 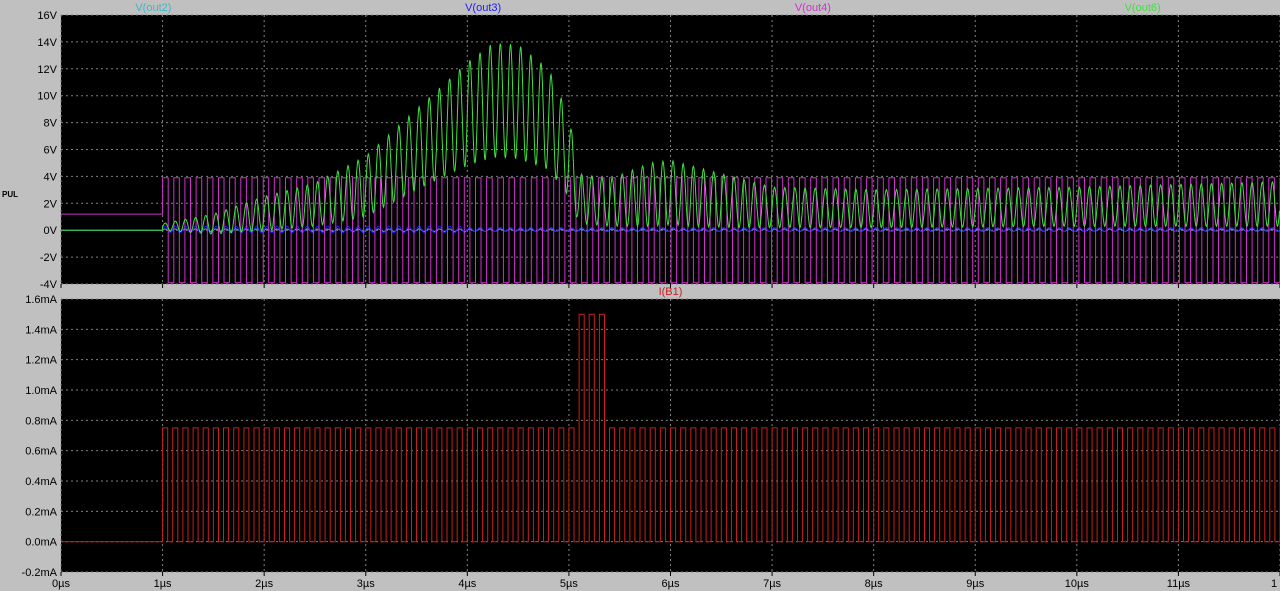 What do you see at coordinates (1143, 8) in the screenshot?
I see `legend-vout6: V(out6)` at bounding box center [1143, 8].